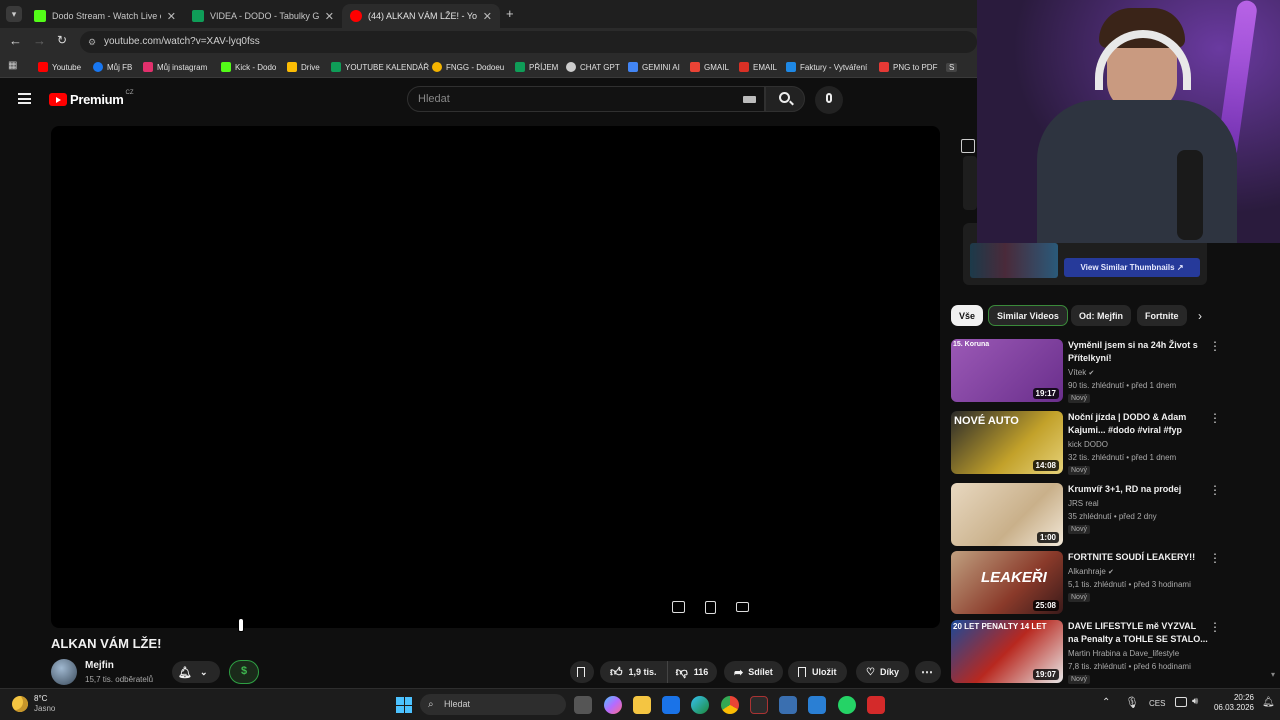 The image size is (1280, 720). I want to click on thanks-button: ♡ Díky, so click(882, 672).